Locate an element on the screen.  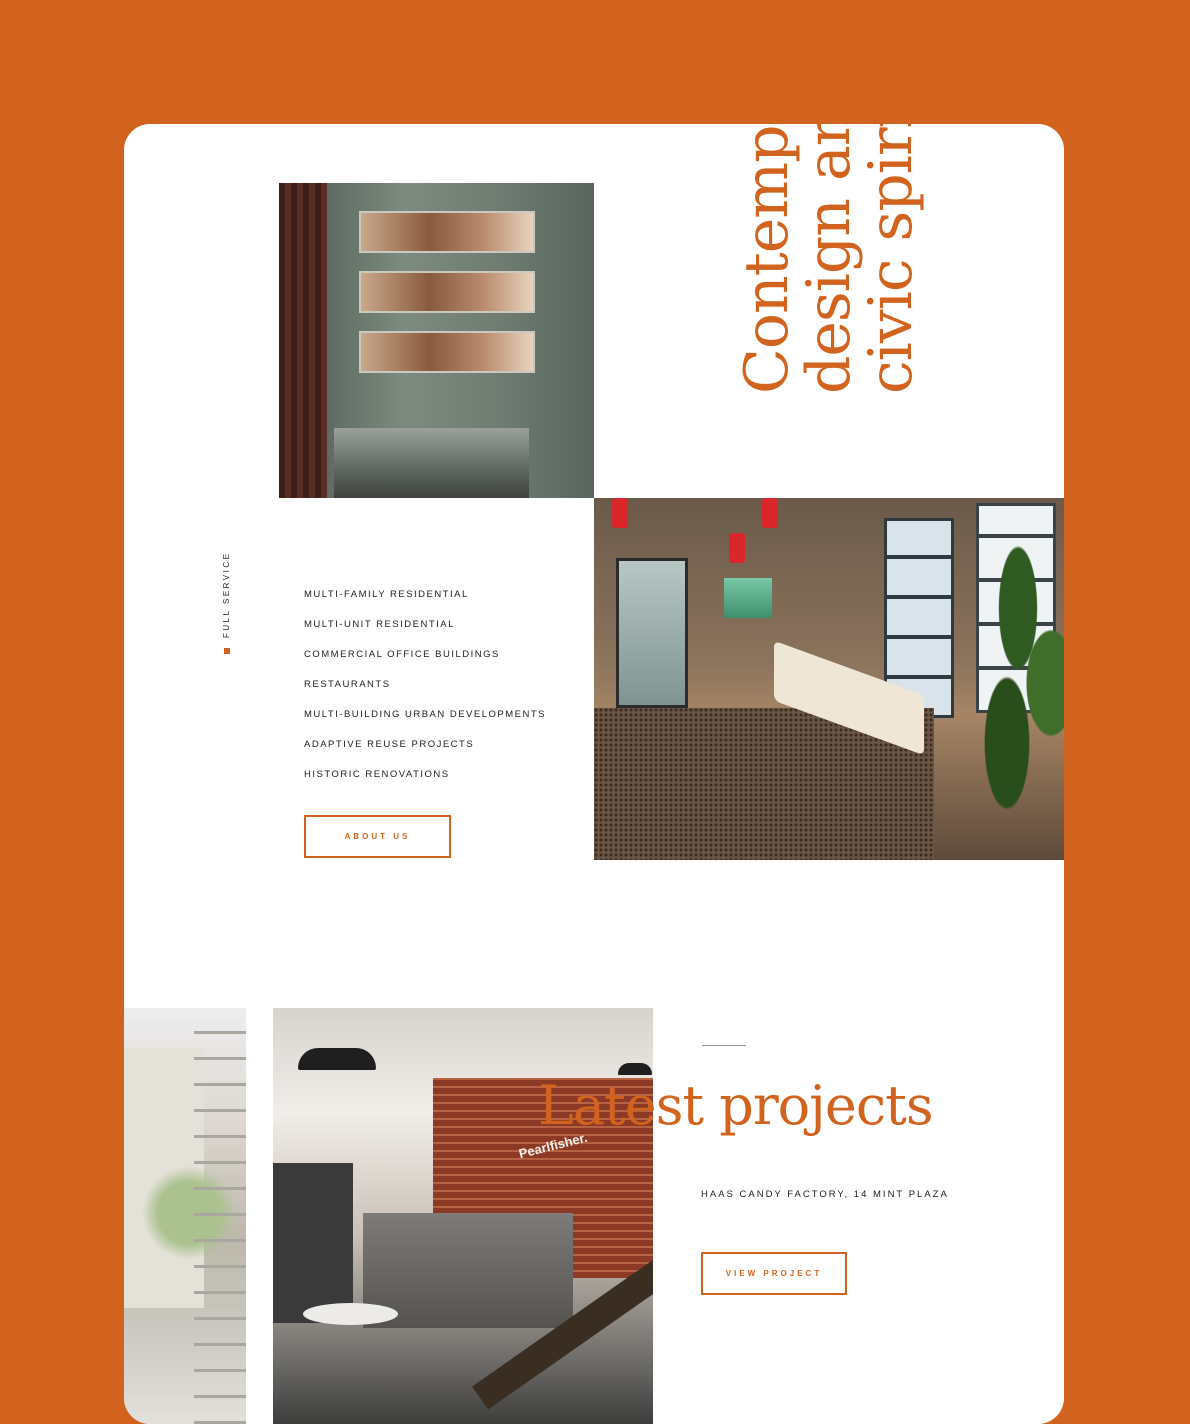
pendant-lamp-icon is located at coordinates (337, 1059).